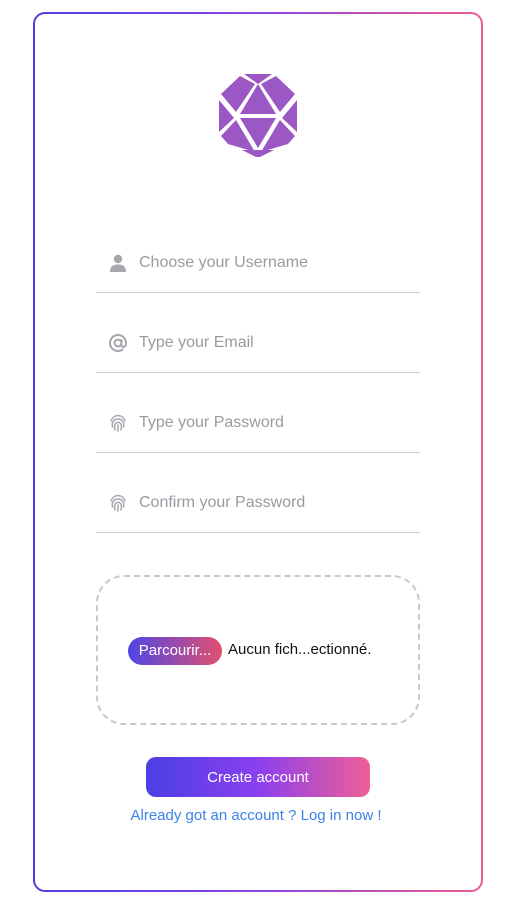 The width and height of the screenshot is (512, 906). I want to click on confirm-password-field, so click(258, 506).